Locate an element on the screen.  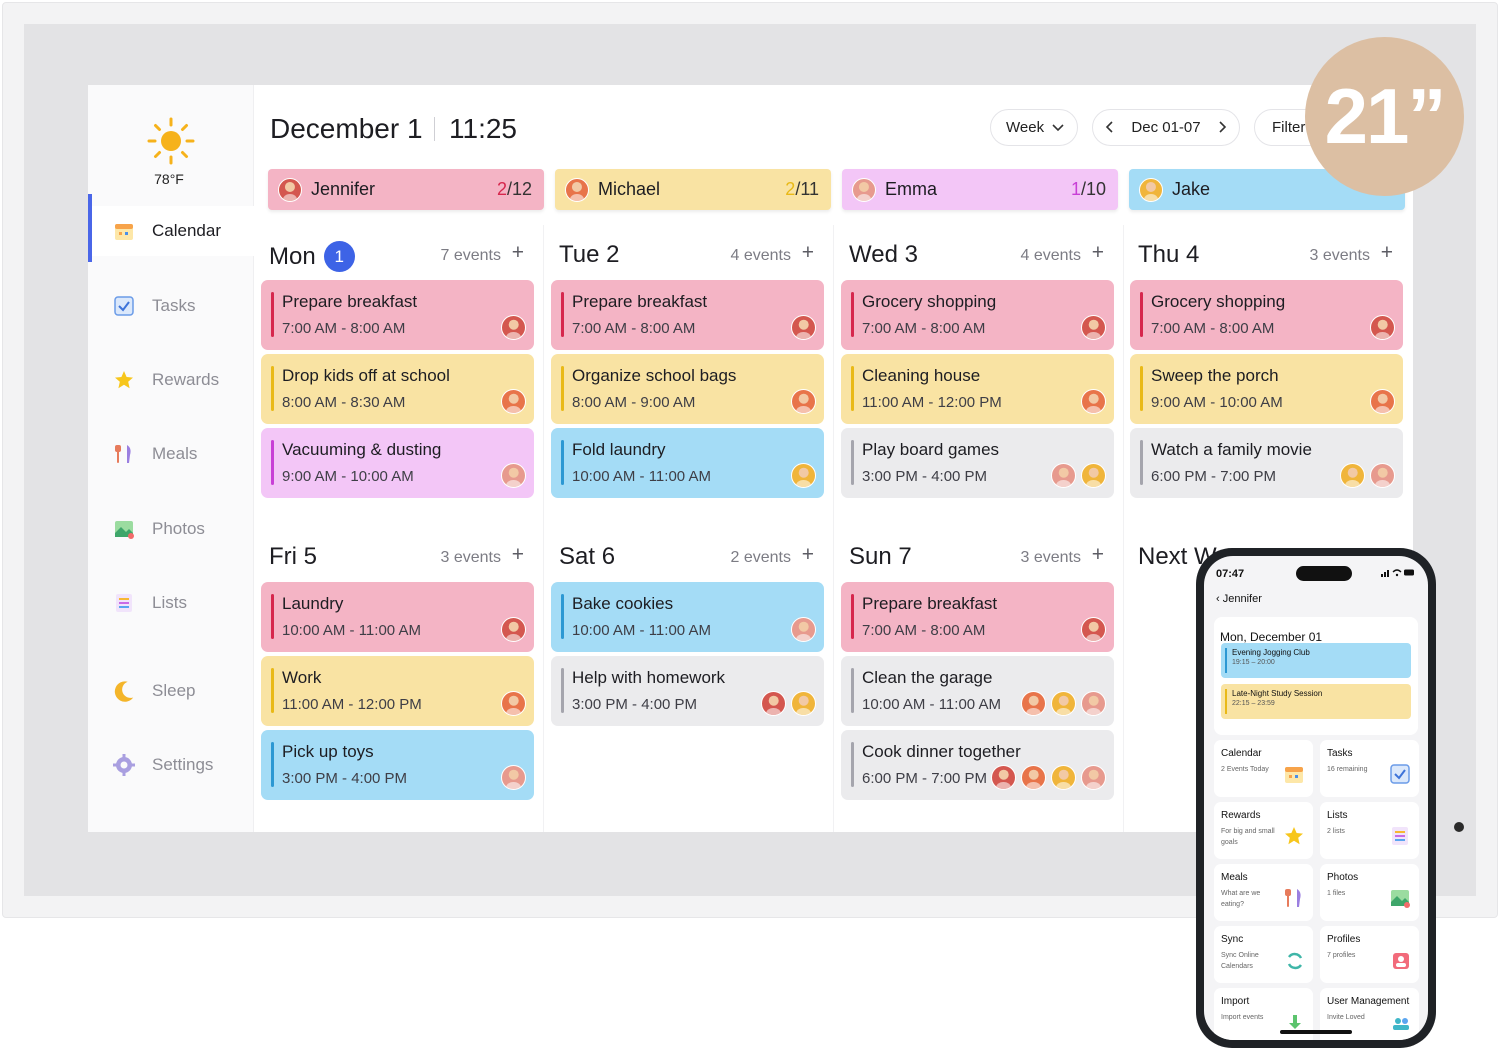
phone-event: Evening Jogging Club 19:15 – 20:00 is located at coordinates (1316, 660).